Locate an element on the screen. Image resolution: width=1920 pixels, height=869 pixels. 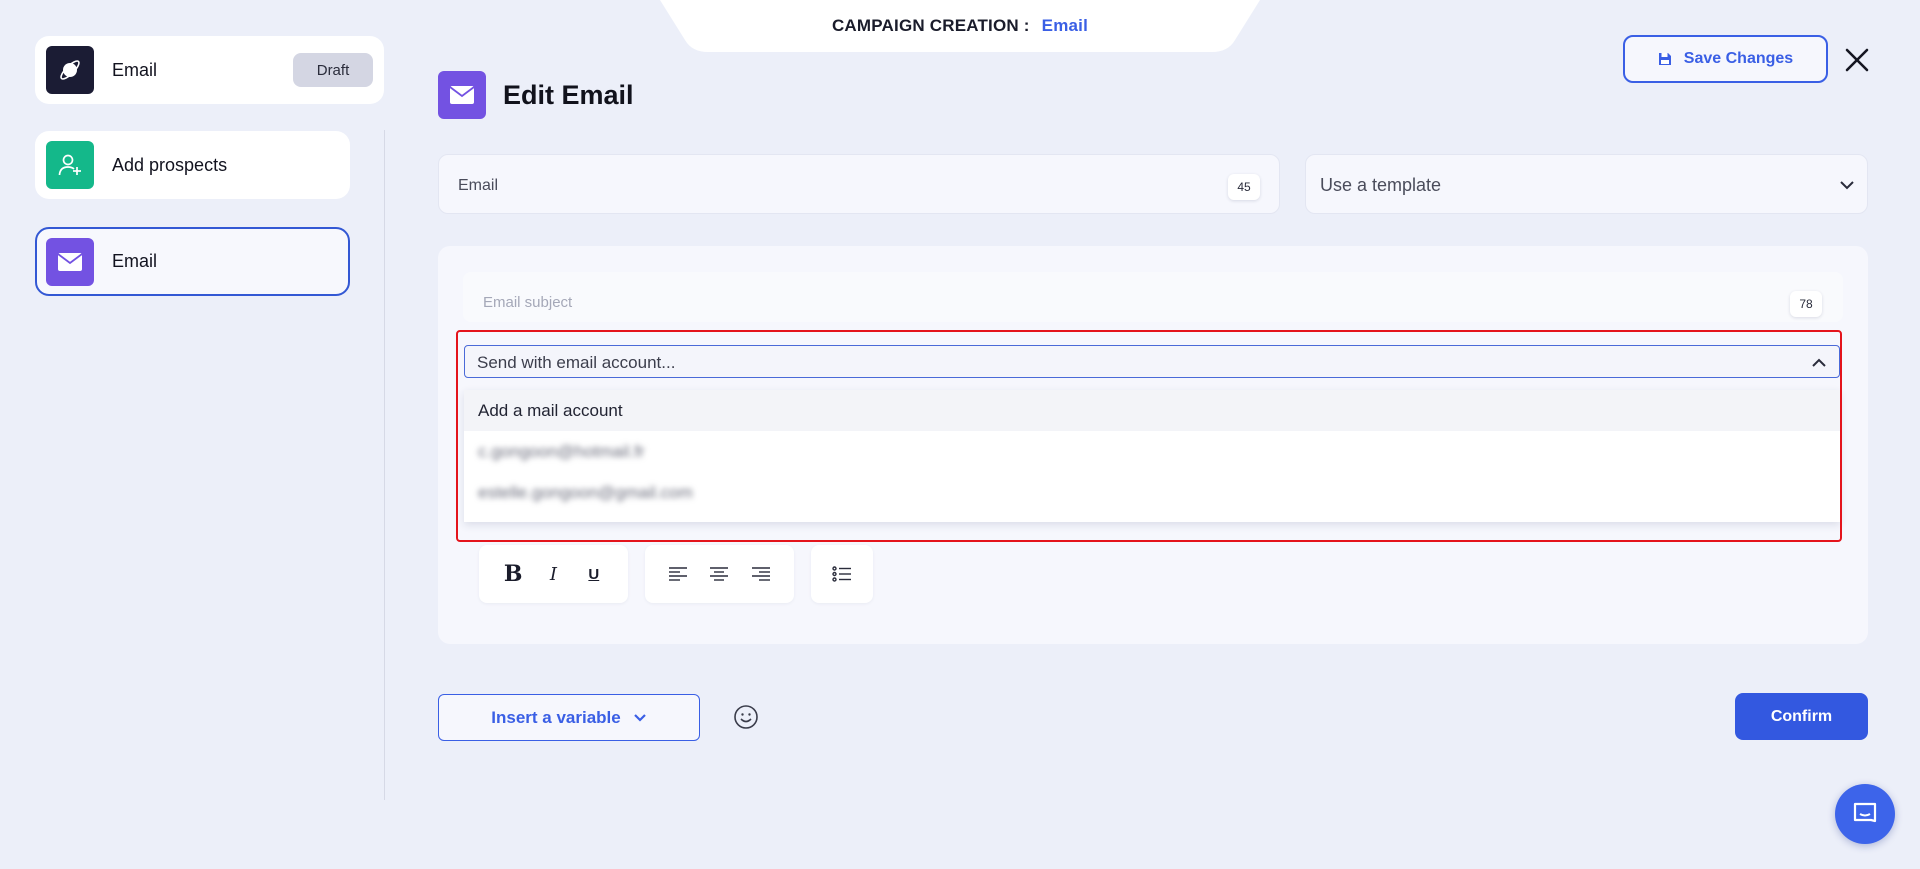
floppy-disk-icon is located at coordinates (1664, 59).